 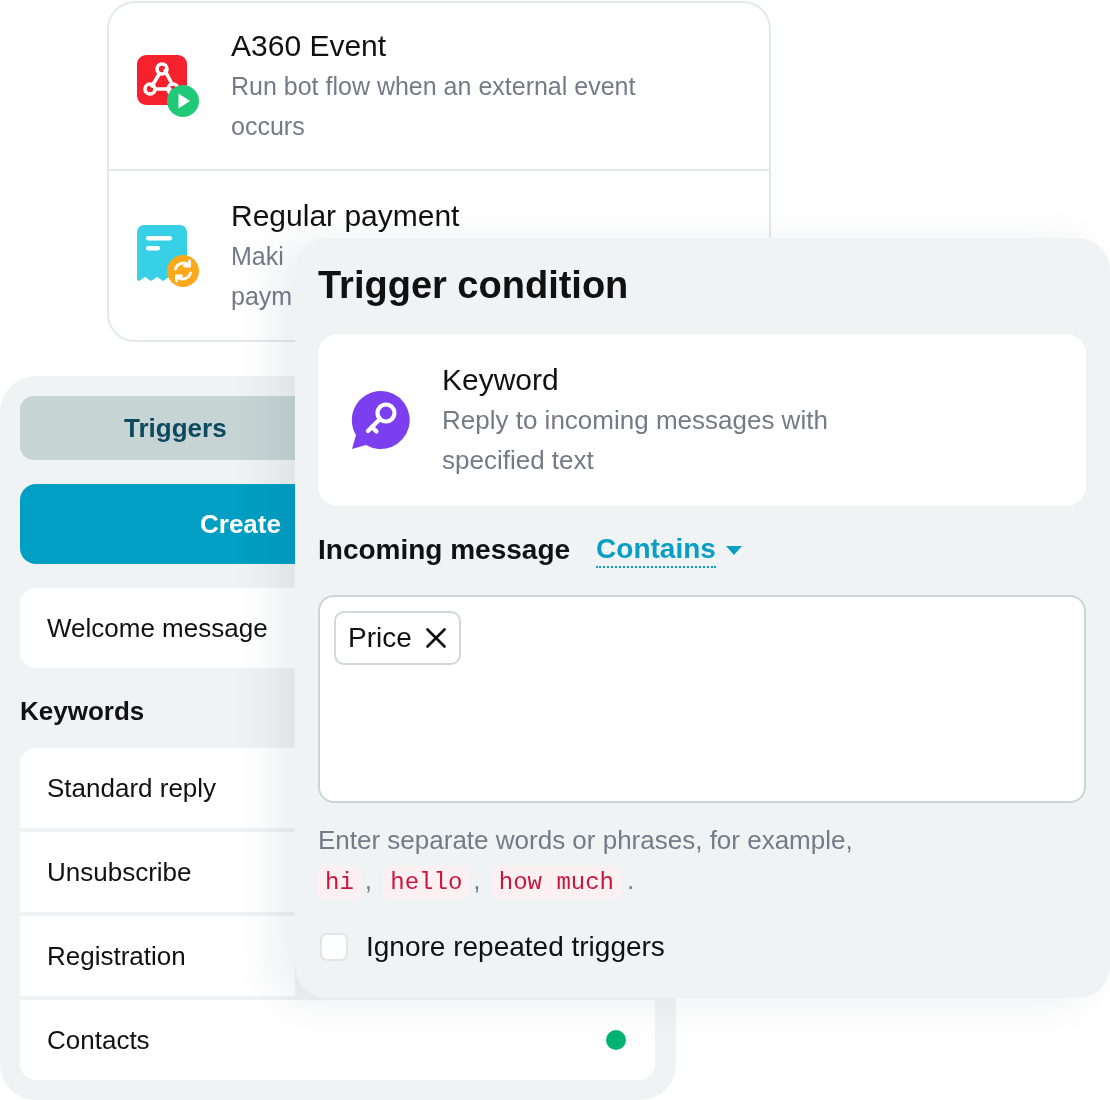 I want to click on trigger-type-title: Keyword, so click(x=500, y=380).